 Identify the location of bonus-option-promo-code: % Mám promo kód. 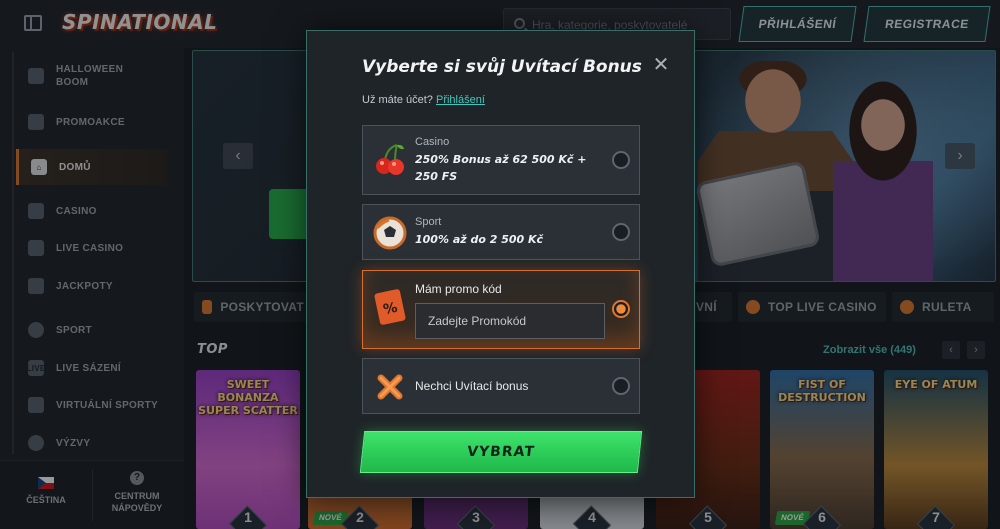
(501, 309).